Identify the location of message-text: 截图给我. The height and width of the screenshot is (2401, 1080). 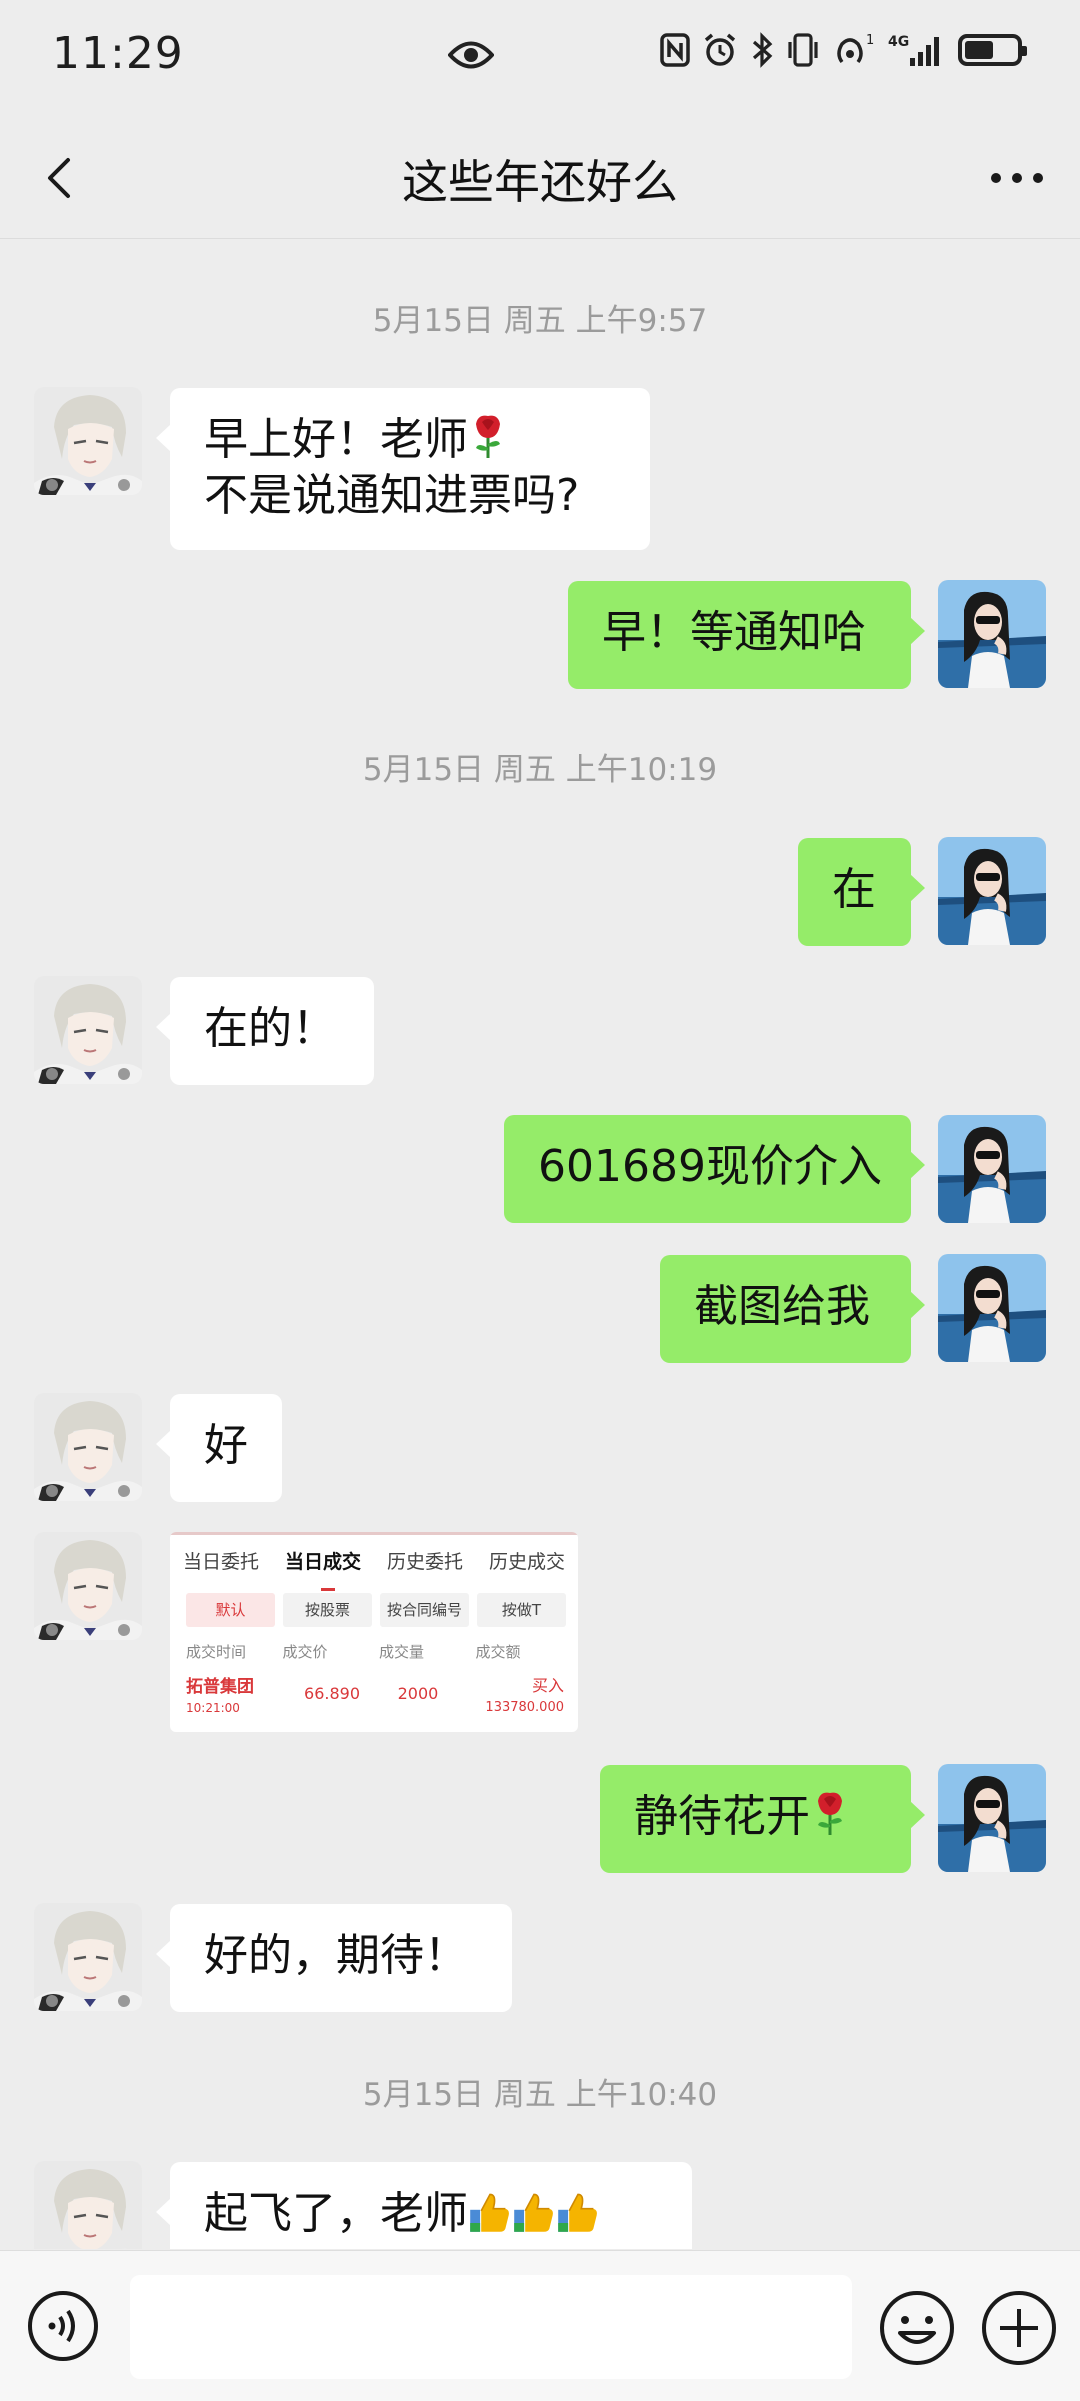
(782, 1306).